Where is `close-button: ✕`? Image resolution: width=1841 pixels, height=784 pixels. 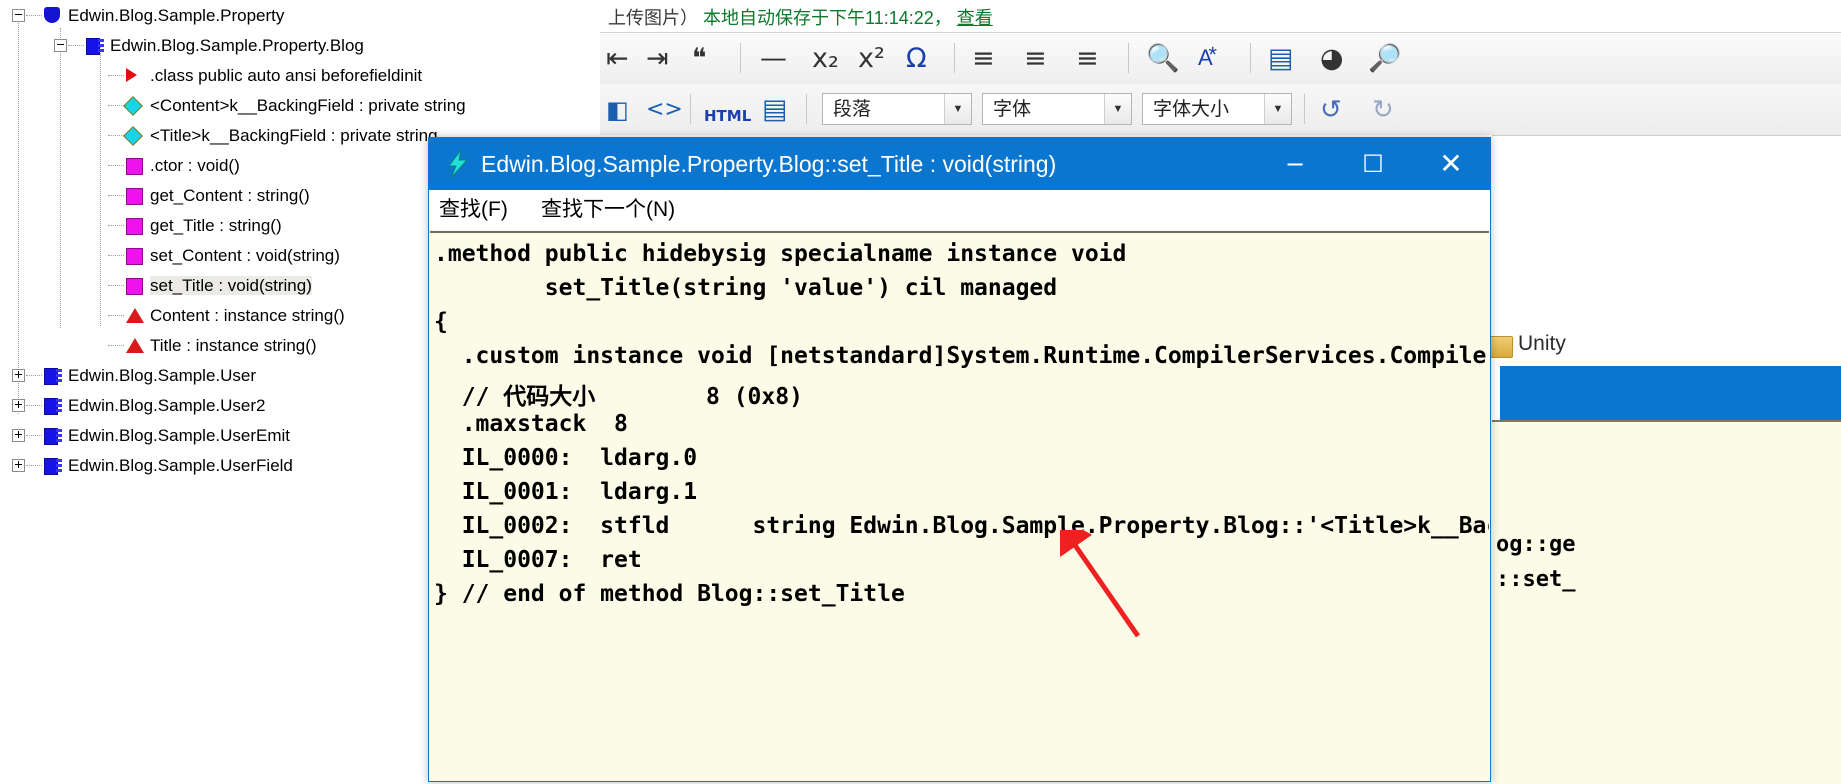 close-button: ✕ is located at coordinates (1451, 164).